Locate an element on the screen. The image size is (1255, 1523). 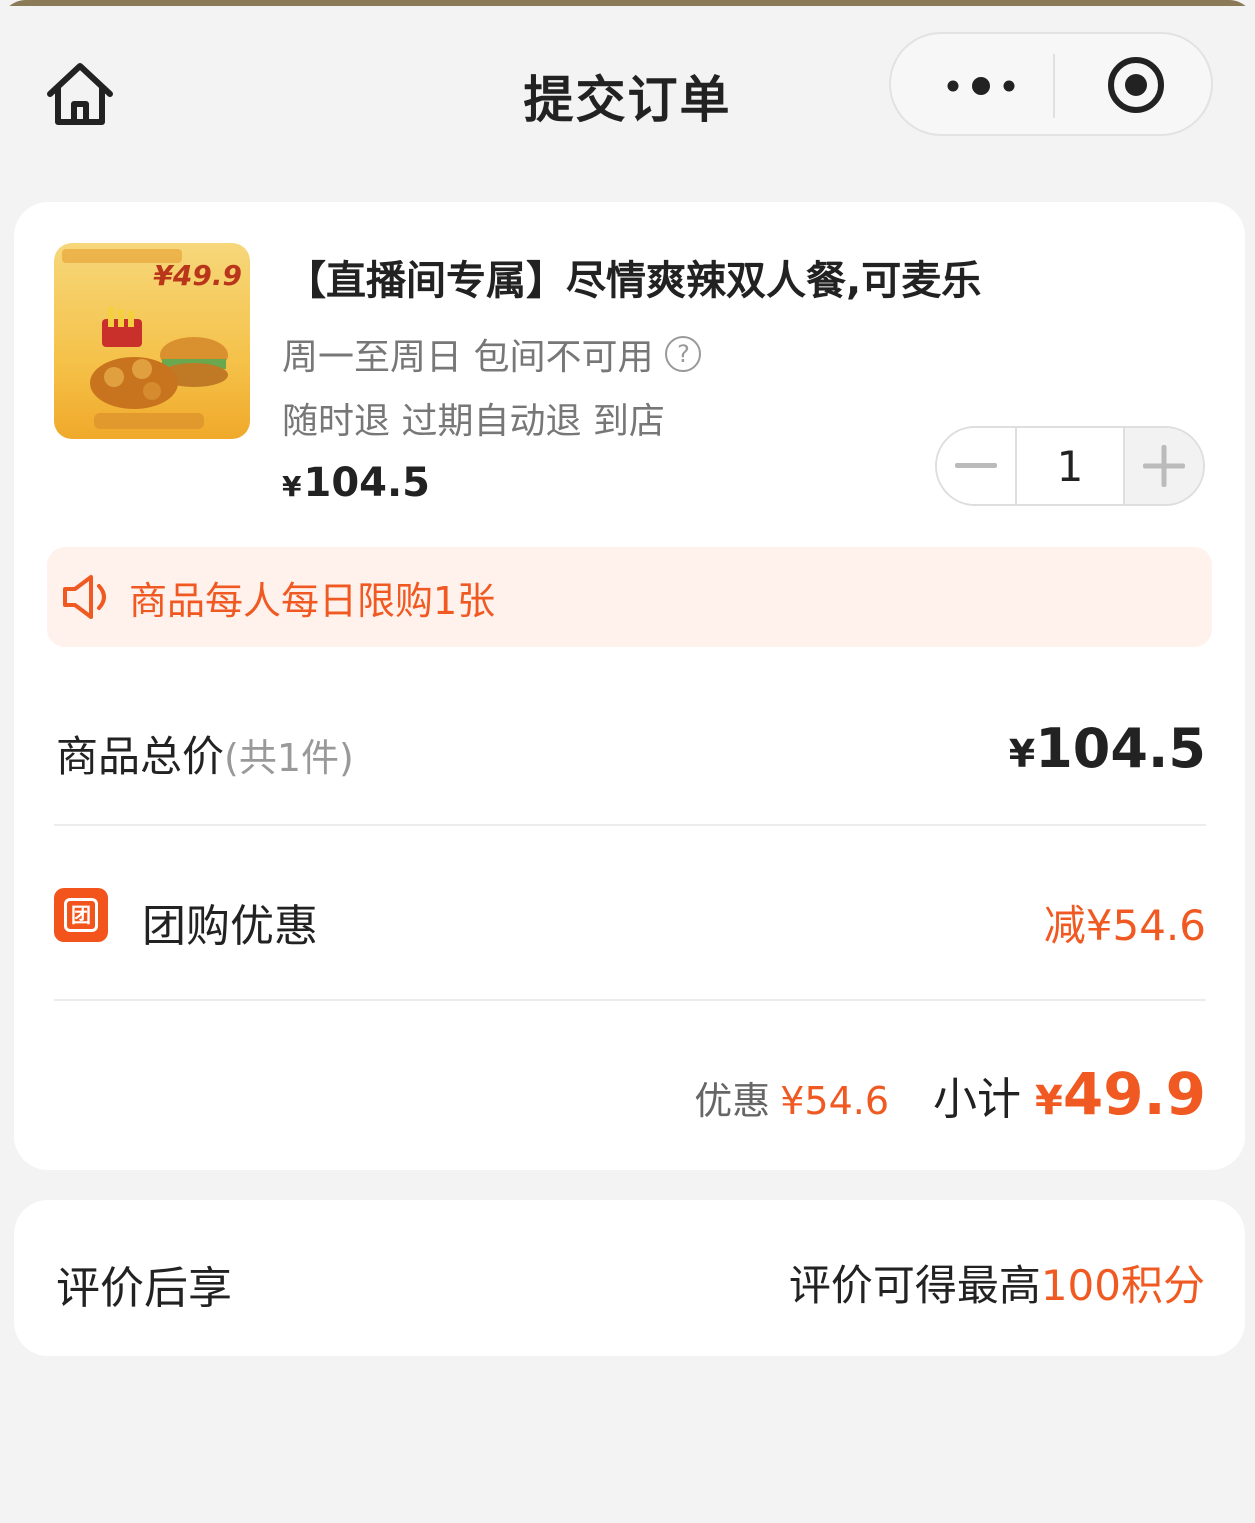
subtotal-value: 49.9 is located at coordinates (1134, 1094).